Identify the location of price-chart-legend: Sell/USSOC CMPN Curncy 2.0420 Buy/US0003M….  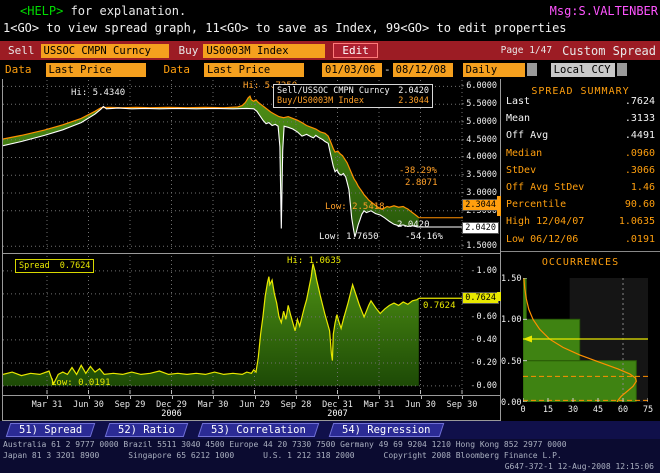
(353, 96).